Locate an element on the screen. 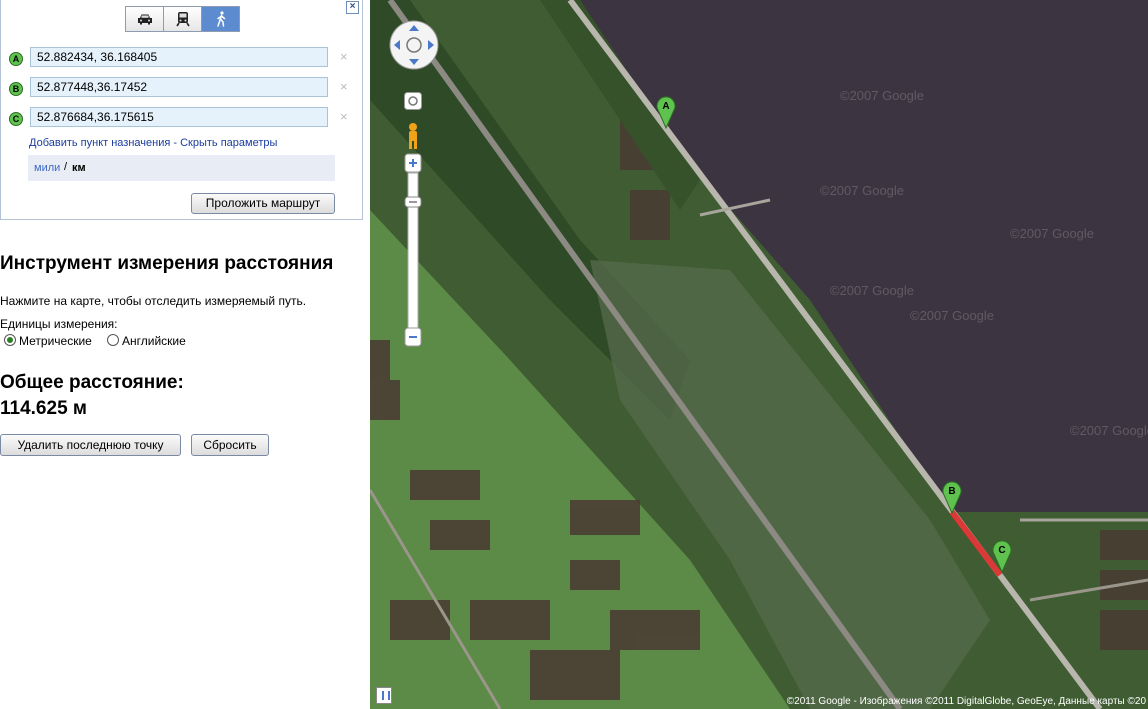 Image resolution: width=1148 pixels, height=709 pixels. directions-box: × A × B × C × Добавит is located at coordinates (181, 110).